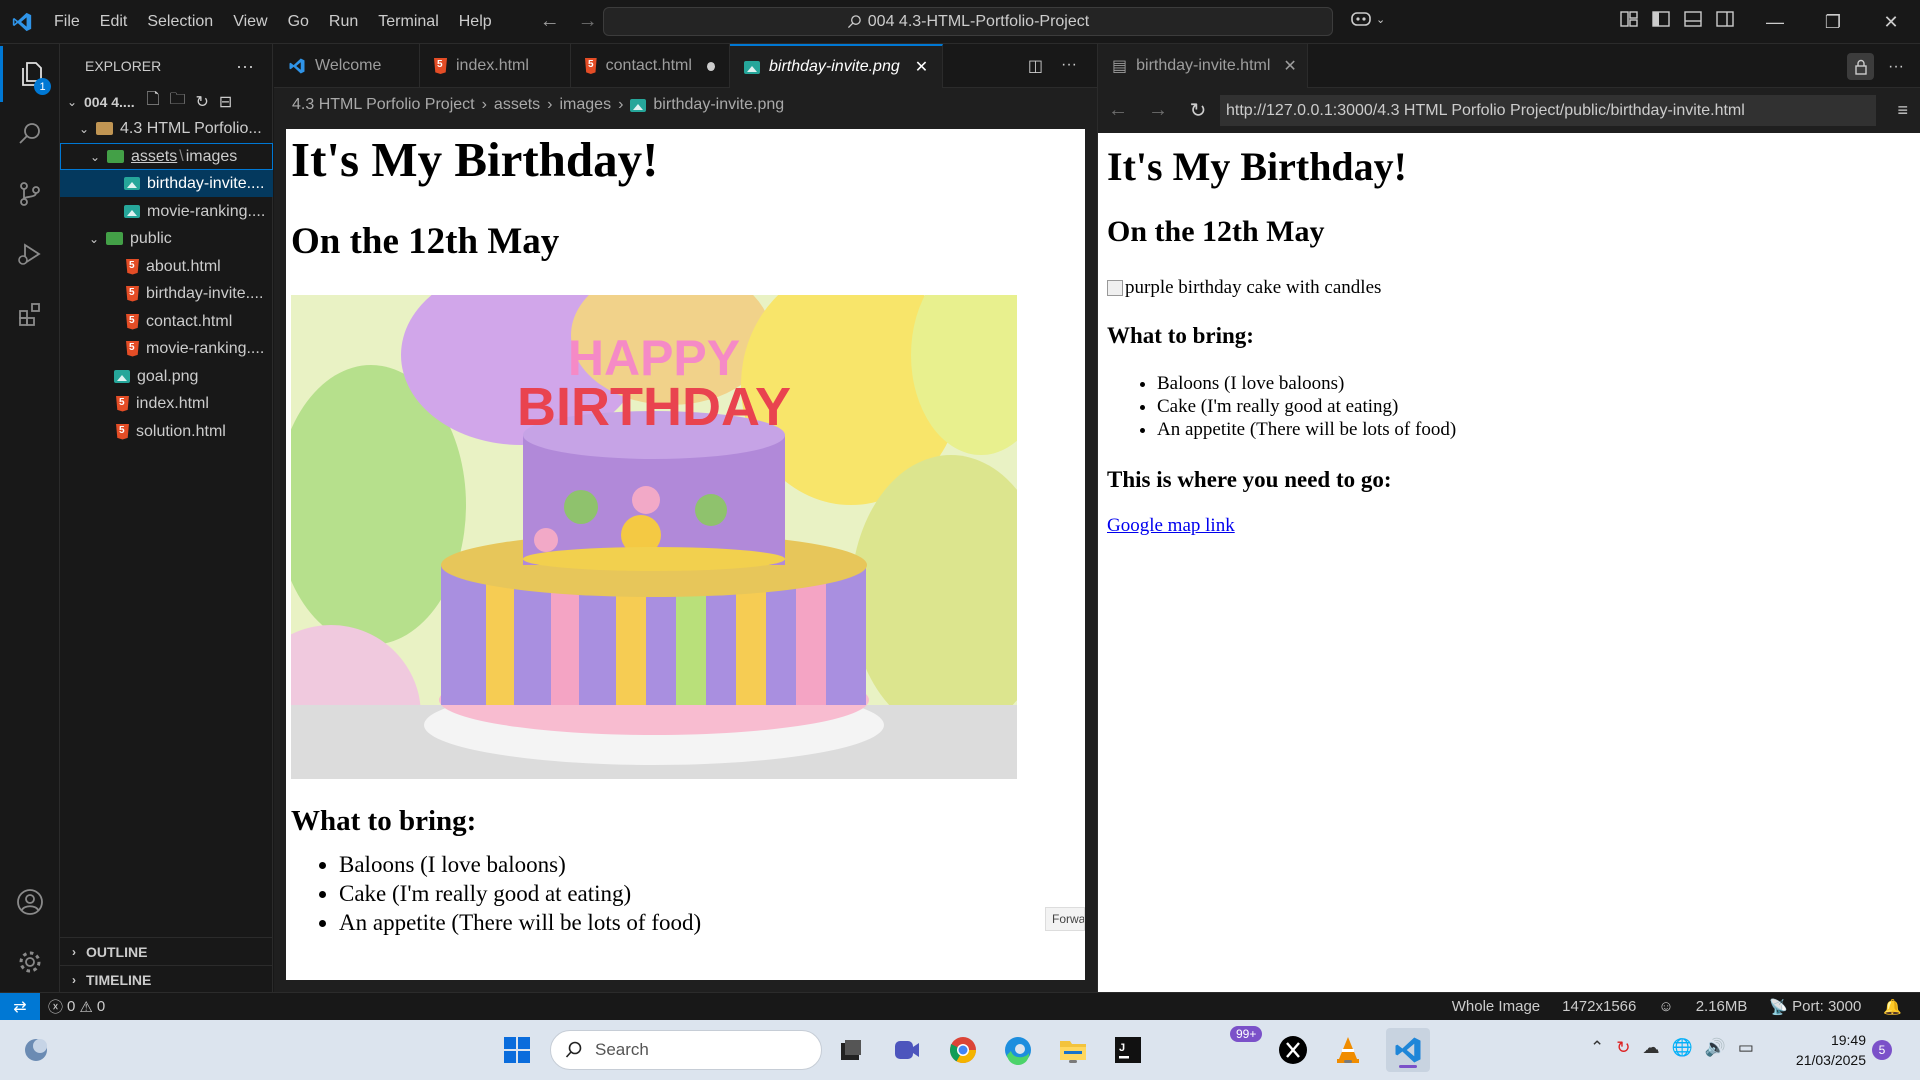 The image size is (1920, 1080). I want to click on remote-icon: ⇄, so click(20, 1006).